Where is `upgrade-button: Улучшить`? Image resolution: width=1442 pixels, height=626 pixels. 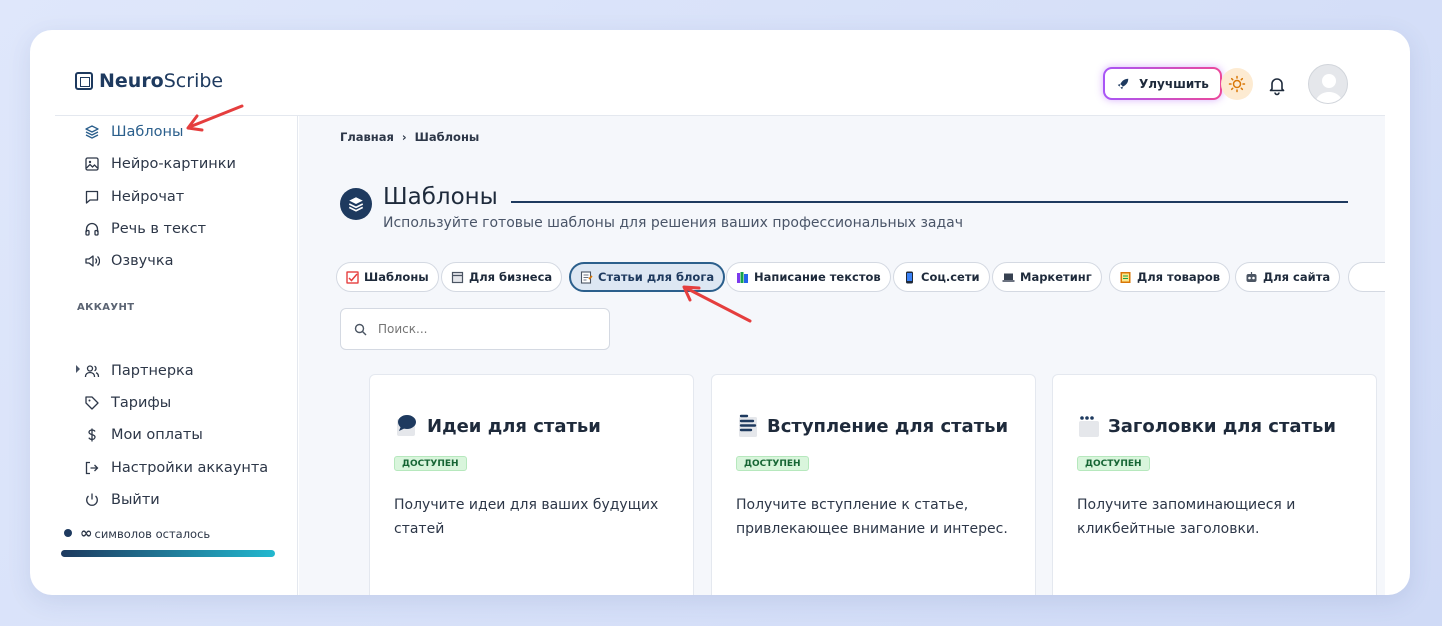
upgrade-button: Улучшить is located at coordinates (1162, 83).